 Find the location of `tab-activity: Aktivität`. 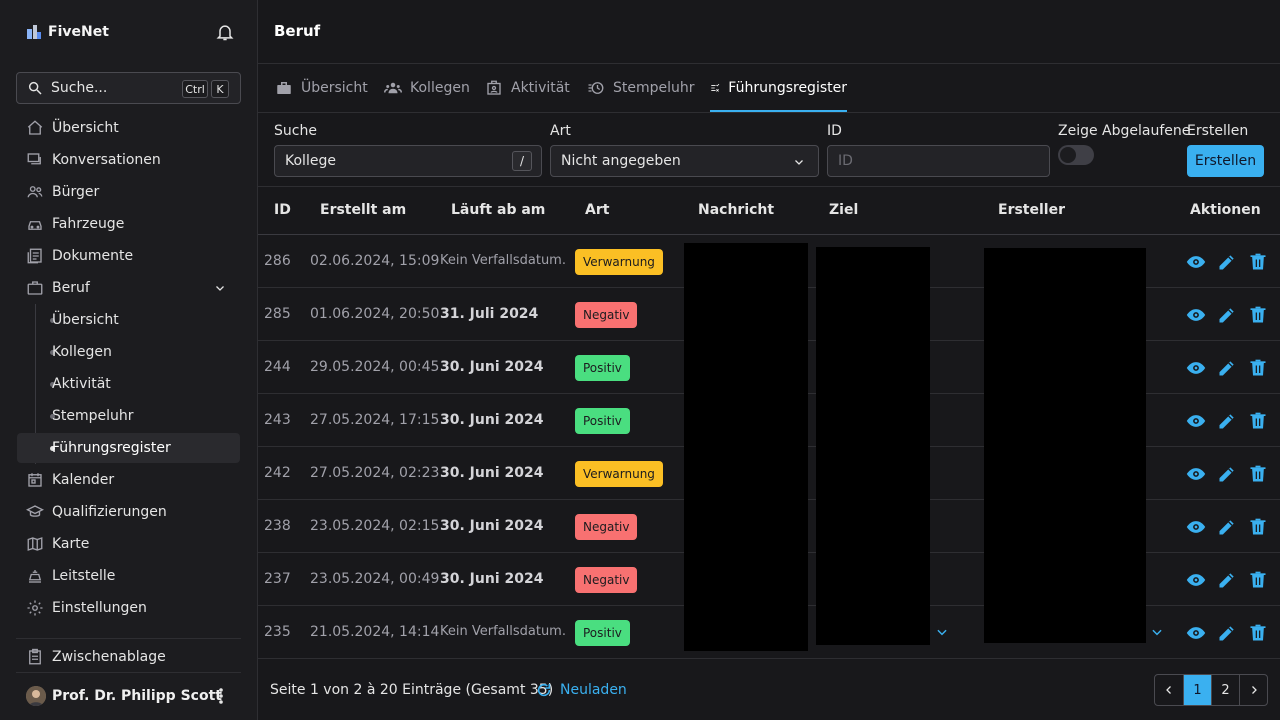

tab-activity: Aktivität is located at coordinates (527, 95).